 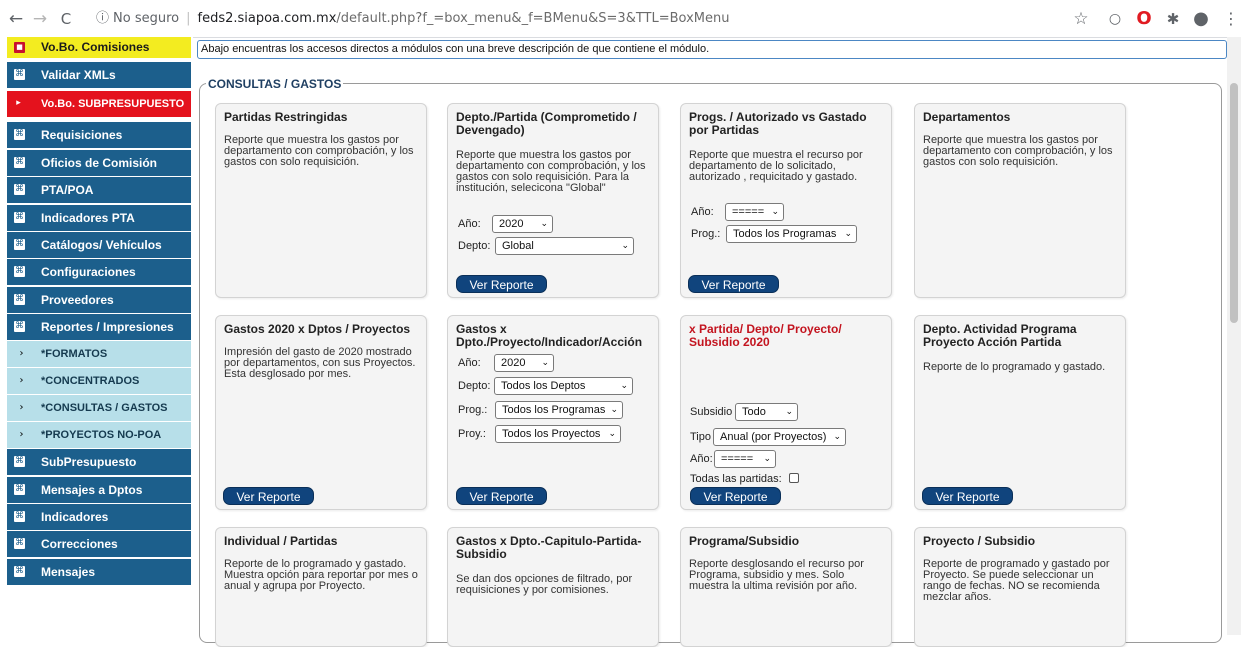 I want to click on arrow-right-icon: ▸, so click(x=18, y=103).